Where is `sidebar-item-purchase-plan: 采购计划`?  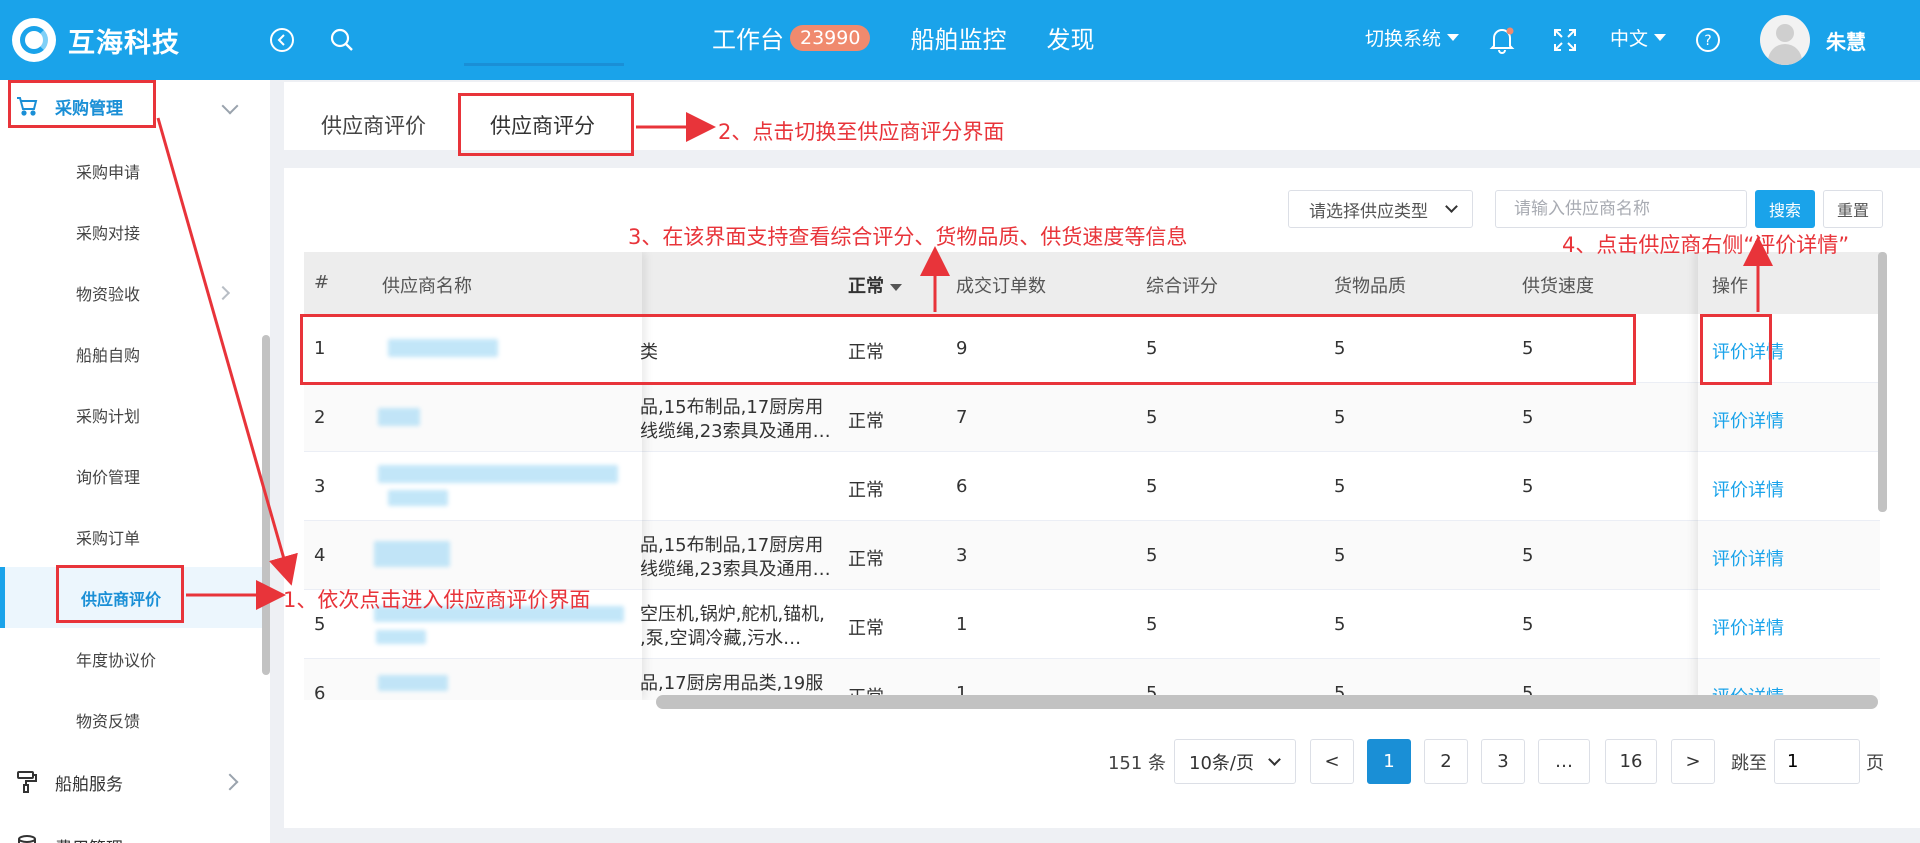 sidebar-item-purchase-plan: 采购计划 is located at coordinates (131, 414).